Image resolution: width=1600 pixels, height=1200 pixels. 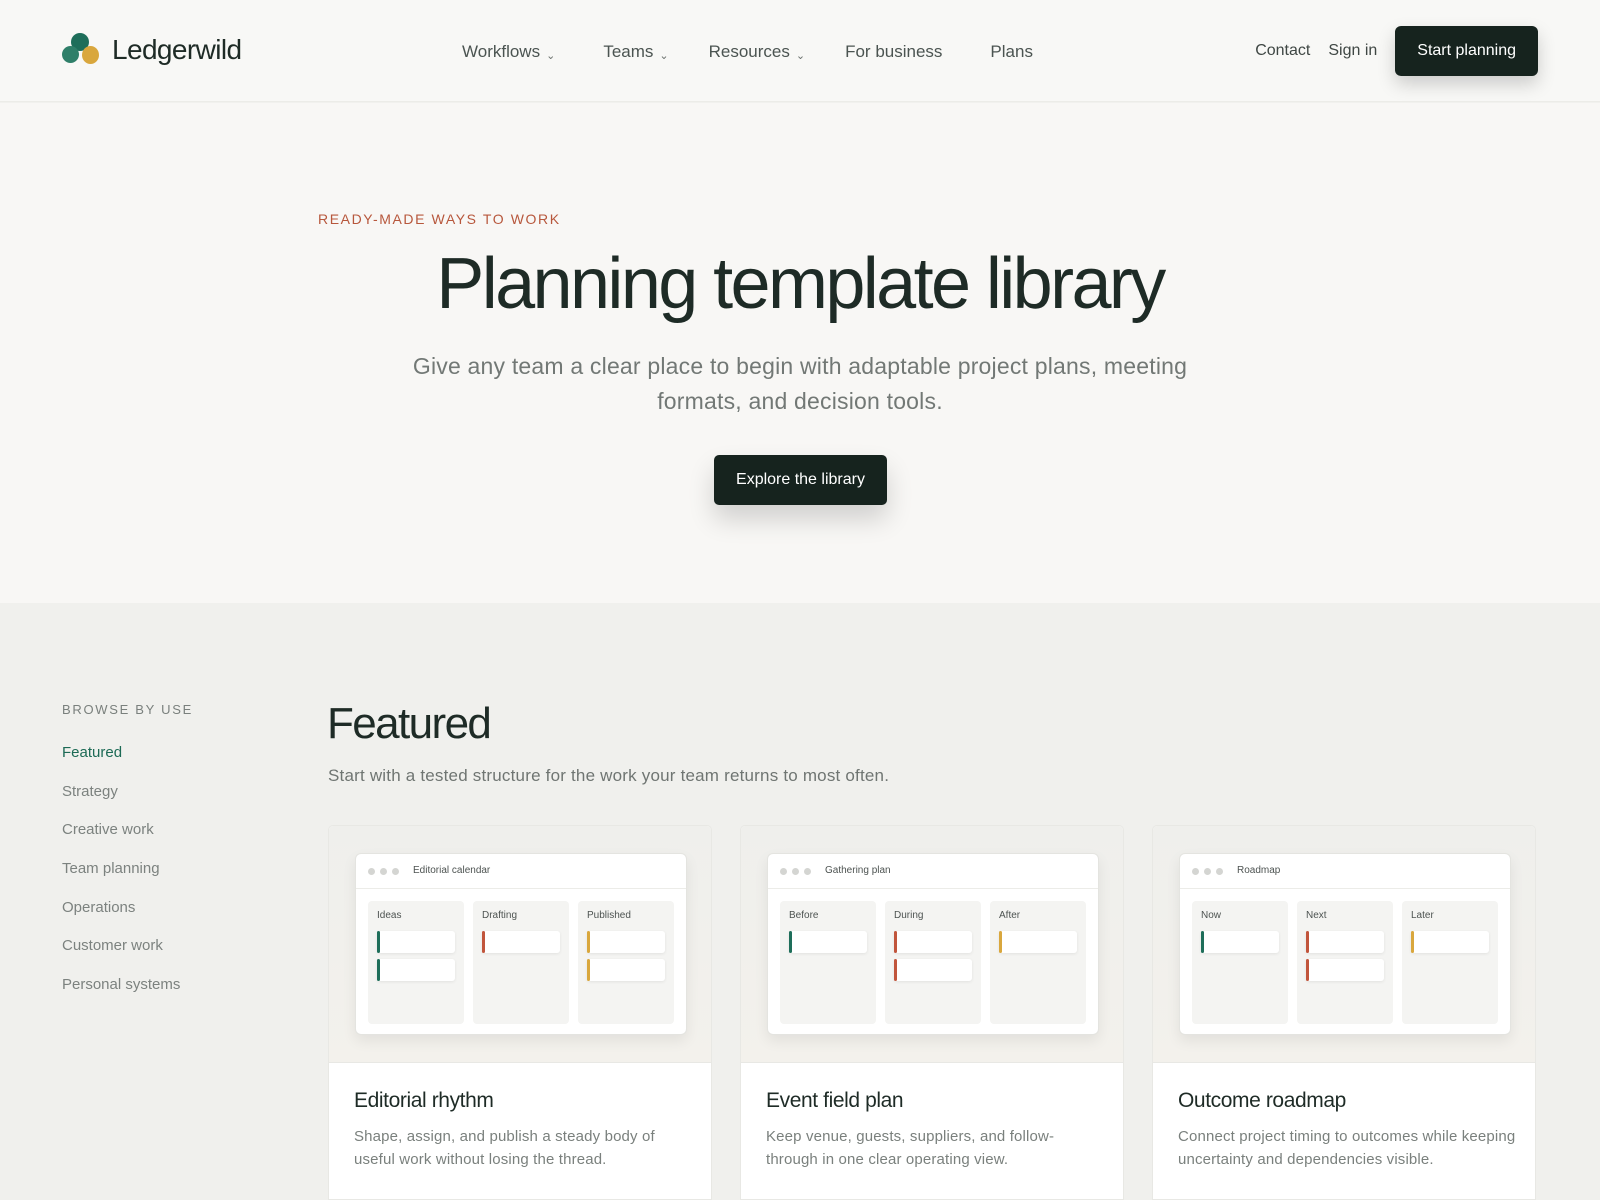 What do you see at coordinates (439, 219) in the screenshot?
I see `hero-eyebrow: READY-MADE WAYS TO WORK` at bounding box center [439, 219].